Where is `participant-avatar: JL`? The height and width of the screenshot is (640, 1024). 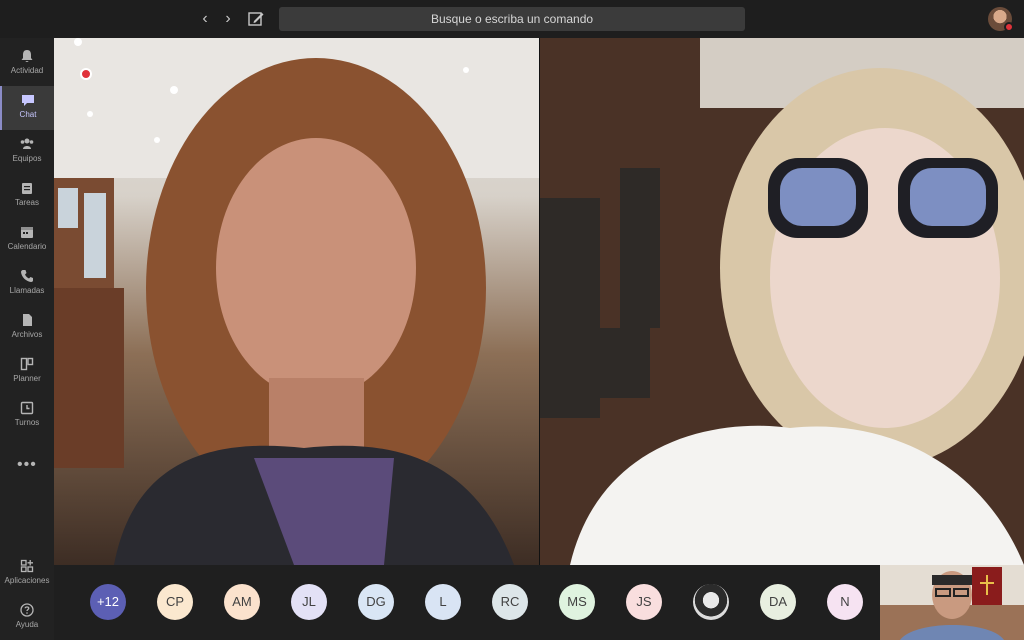 participant-avatar: JL is located at coordinates (309, 602).